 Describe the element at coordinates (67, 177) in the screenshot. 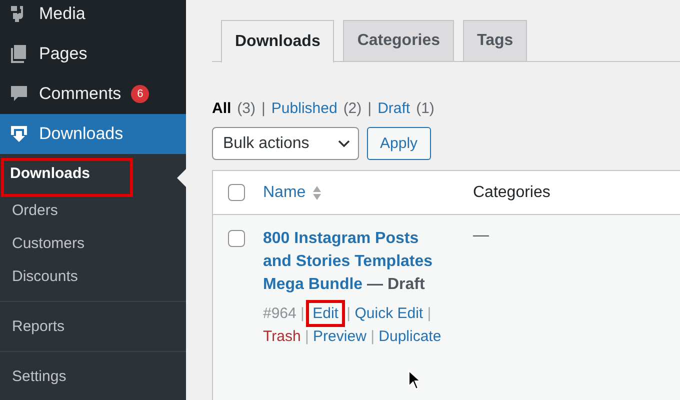

I see `submenu-item: Downloads` at that location.